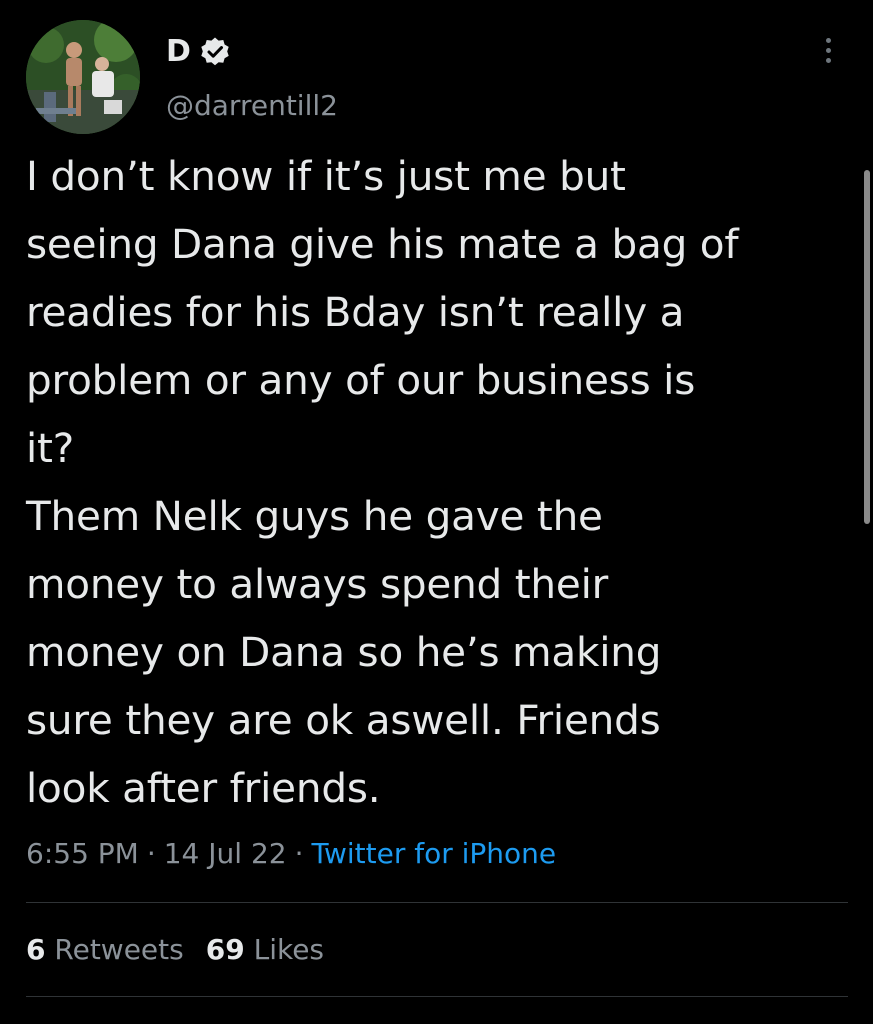 The height and width of the screenshot is (1024, 873). I want to click on author-name-row: D, so click(198, 52).